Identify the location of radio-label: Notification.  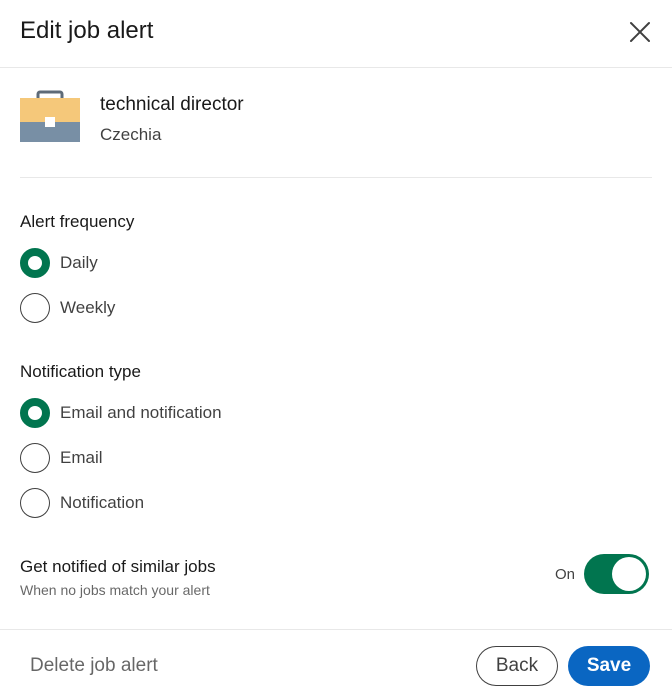
(102, 502).